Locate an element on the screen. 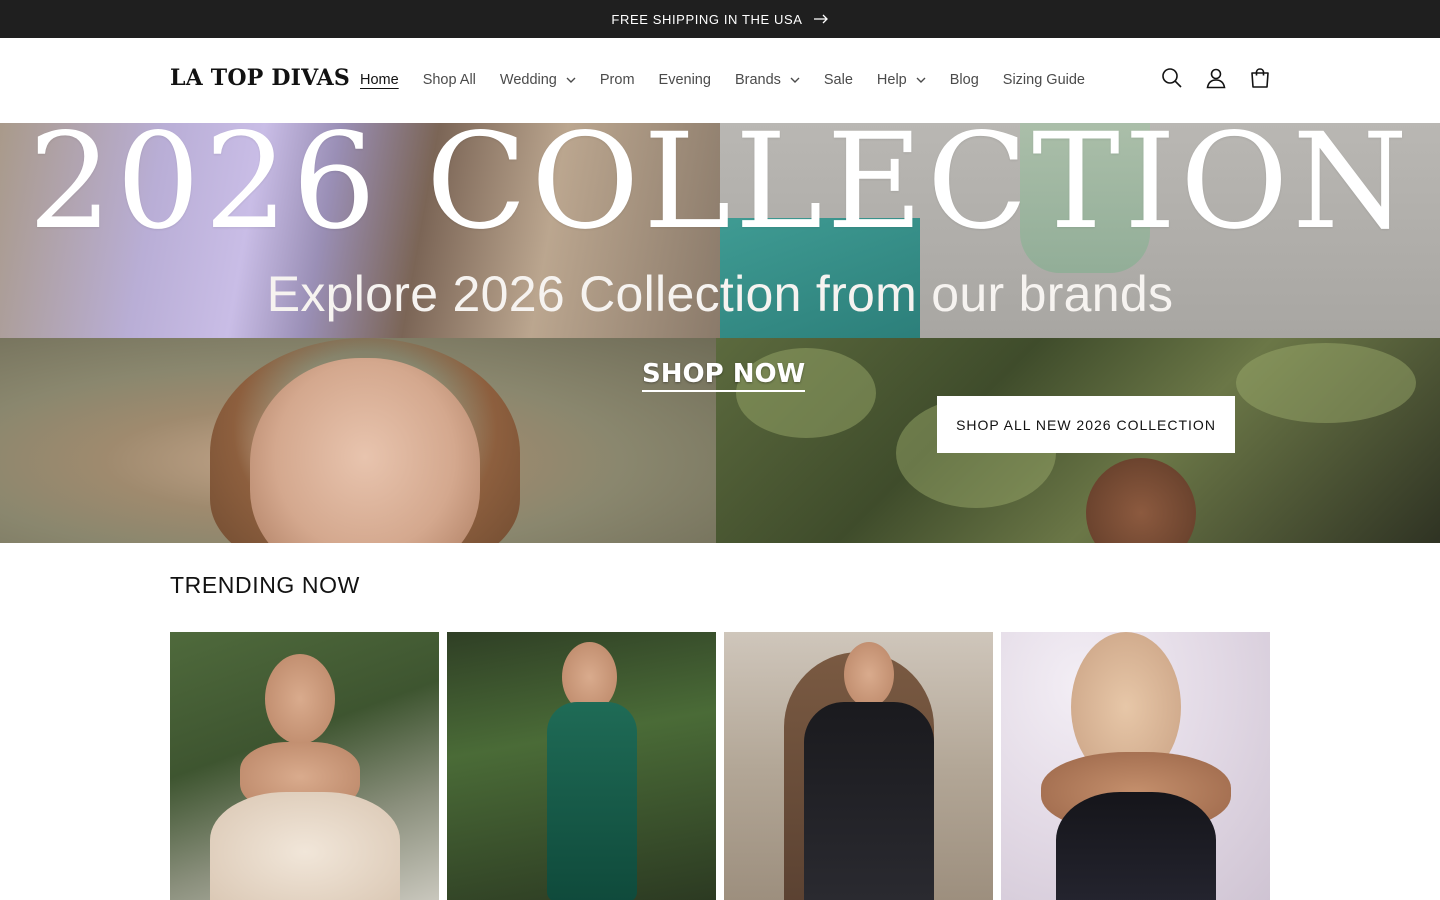  nav-label: Sale is located at coordinates (838, 80).